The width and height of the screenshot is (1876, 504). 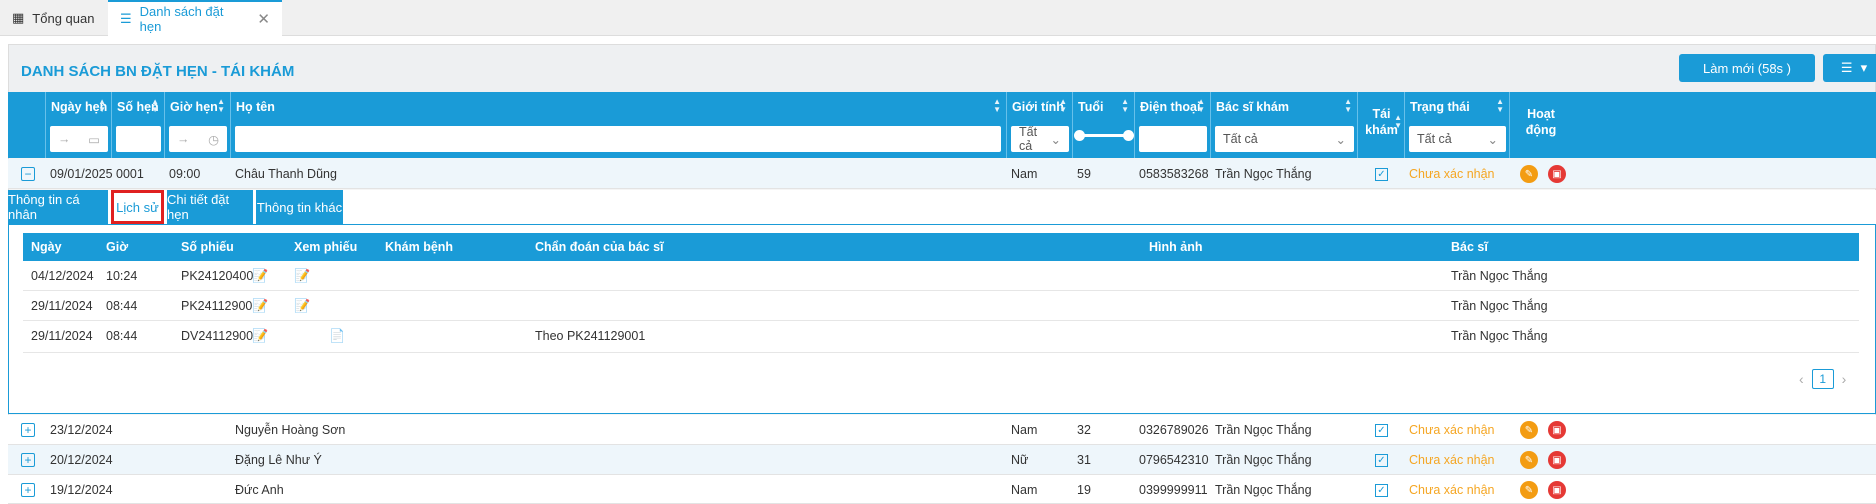 What do you see at coordinates (337, 336) in the screenshot?
I see `medical-record-icon: 📄` at bounding box center [337, 336].